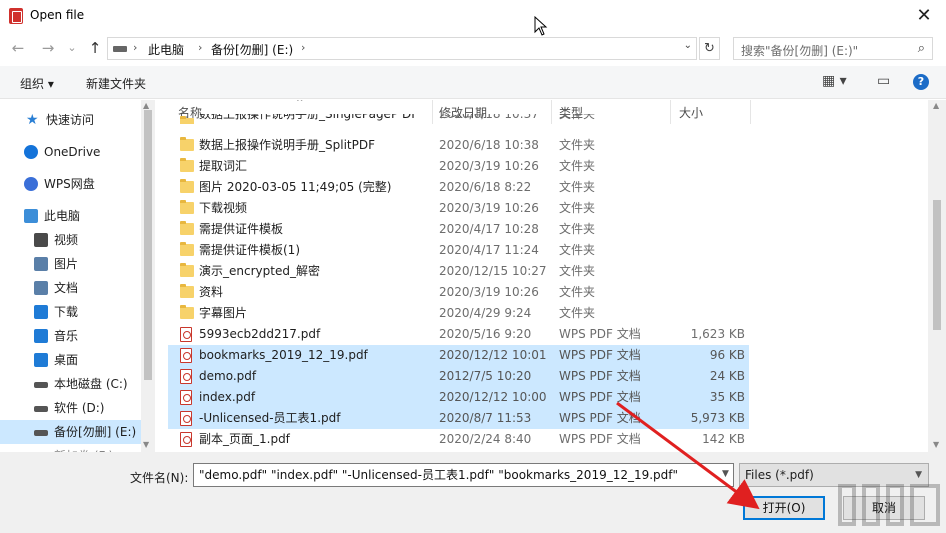 The height and width of the screenshot is (533, 946). Describe the element at coordinates (41, 240) in the screenshot. I see `video-icon` at that location.